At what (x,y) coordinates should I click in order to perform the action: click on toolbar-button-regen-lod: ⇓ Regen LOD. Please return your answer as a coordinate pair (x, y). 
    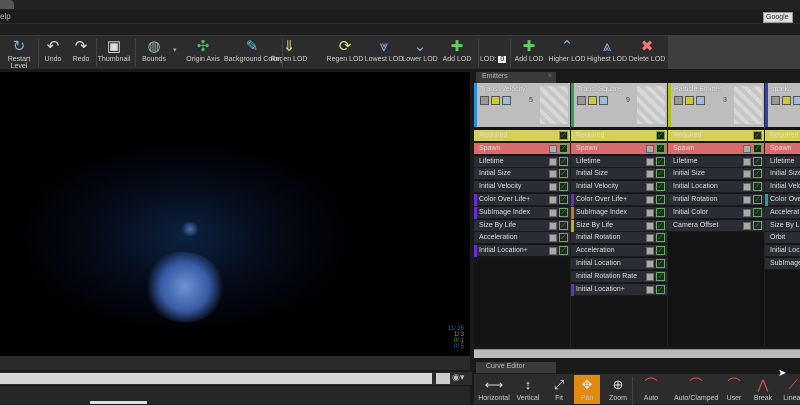
    Looking at the image, I should click on (289, 53).